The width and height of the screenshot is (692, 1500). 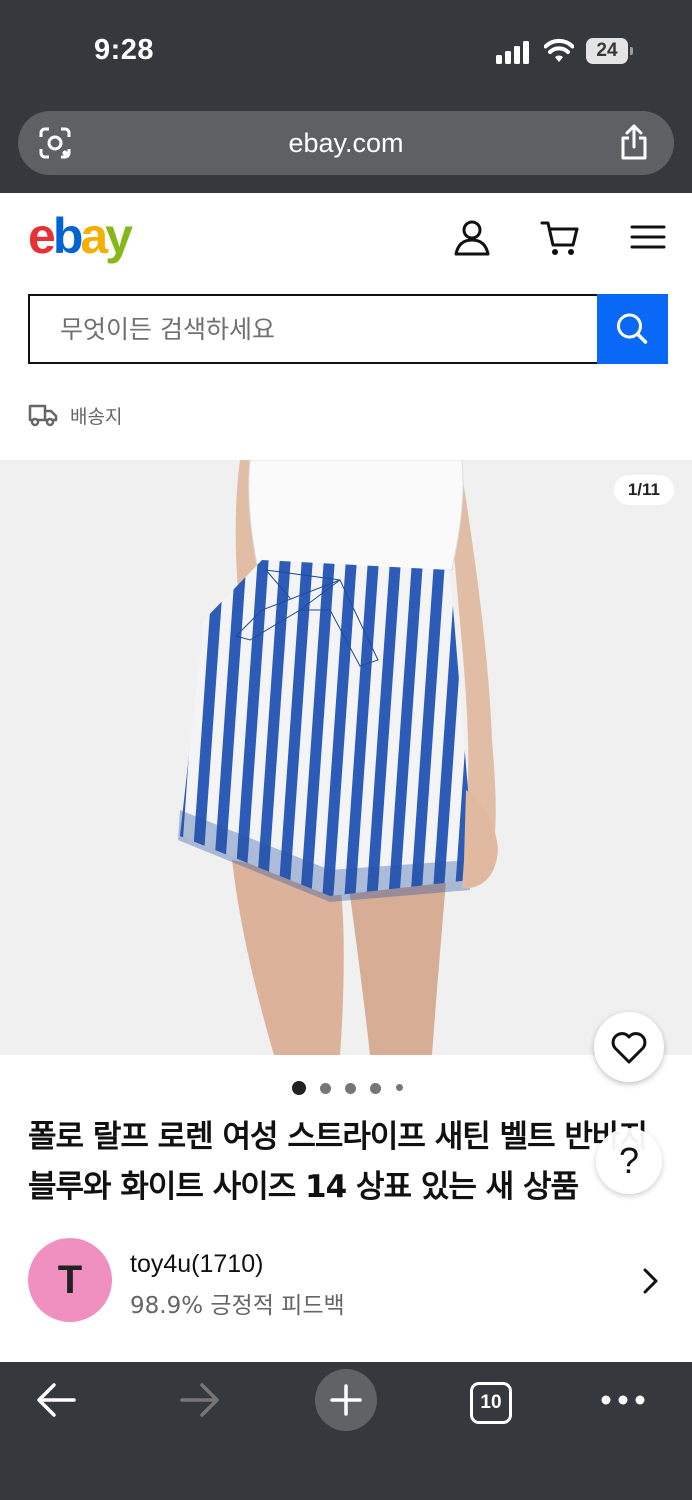 I want to click on ebay-logo: ebay, so click(x=80, y=236).